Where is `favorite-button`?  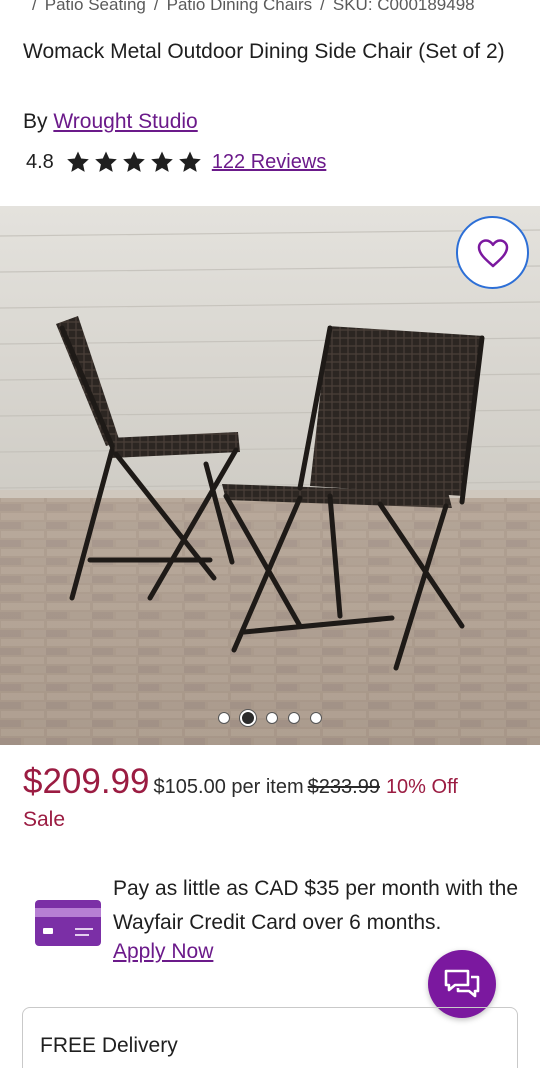
favorite-button is located at coordinates (492, 252).